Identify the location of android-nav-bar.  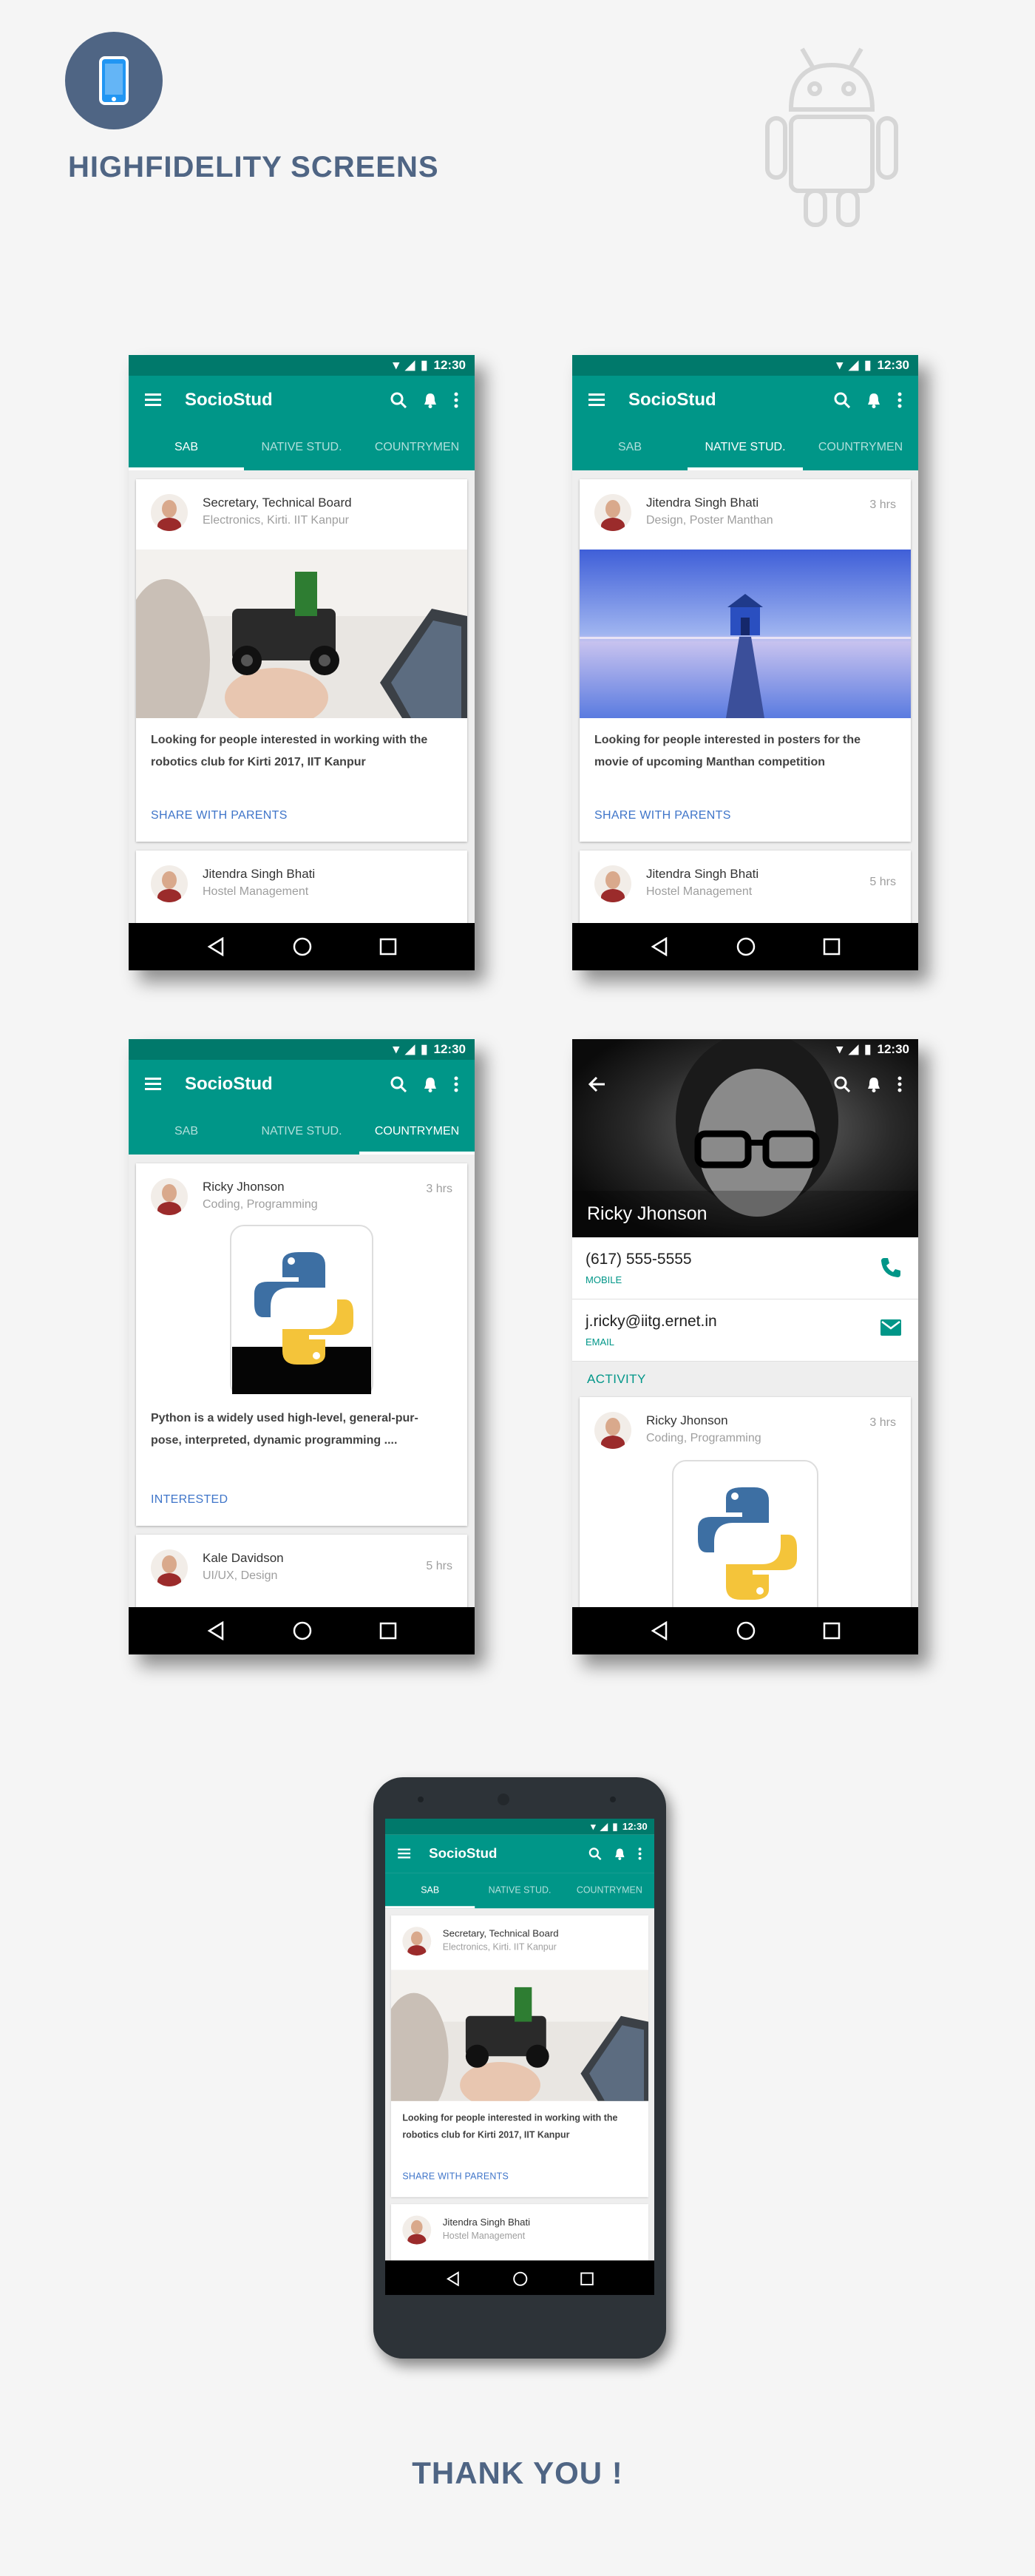
(302, 1630).